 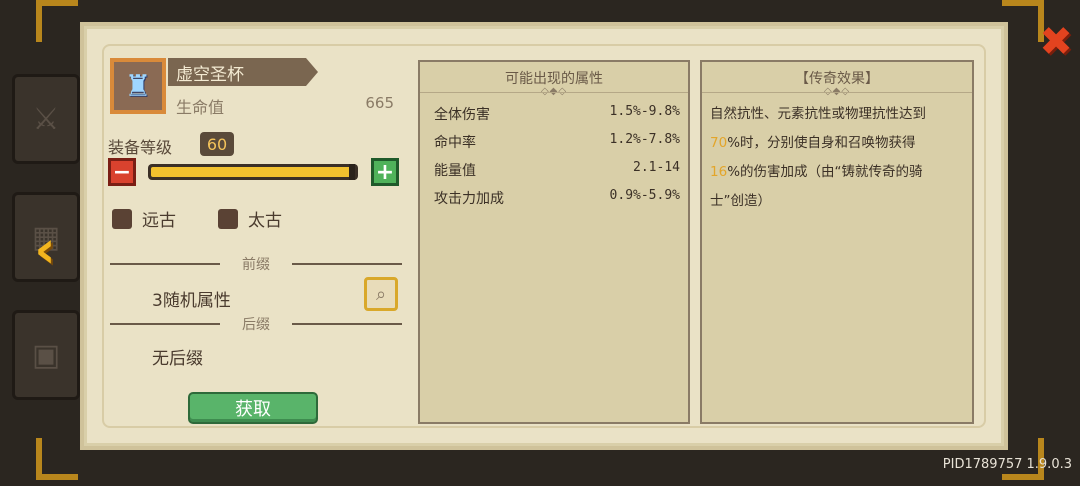 I want to click on level-label: 装备等级, so click(x=140, y=147).